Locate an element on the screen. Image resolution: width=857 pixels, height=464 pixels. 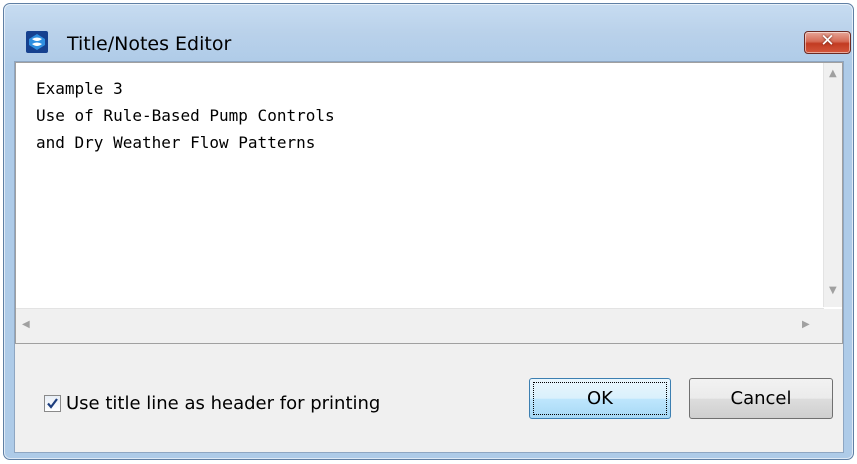
ok-button: OK is located at coordinates (600, 398).